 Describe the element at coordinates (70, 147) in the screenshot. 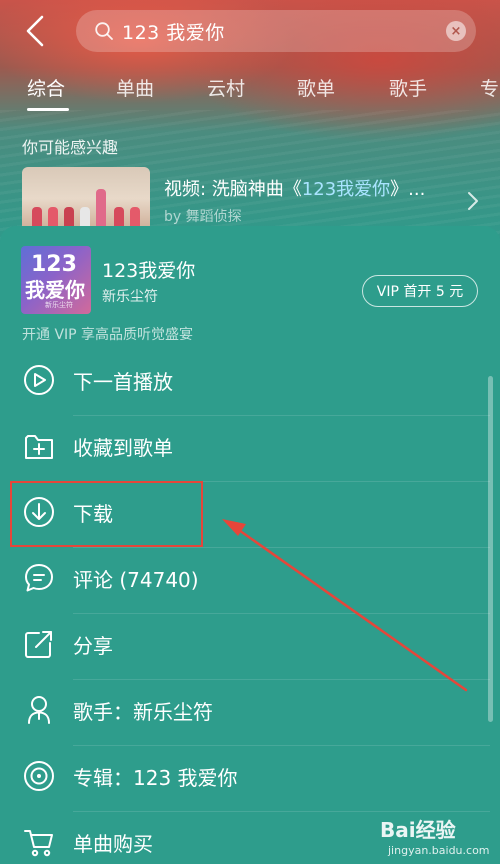

I see `recommend-section-title: 你可能感兴趣` at that location.